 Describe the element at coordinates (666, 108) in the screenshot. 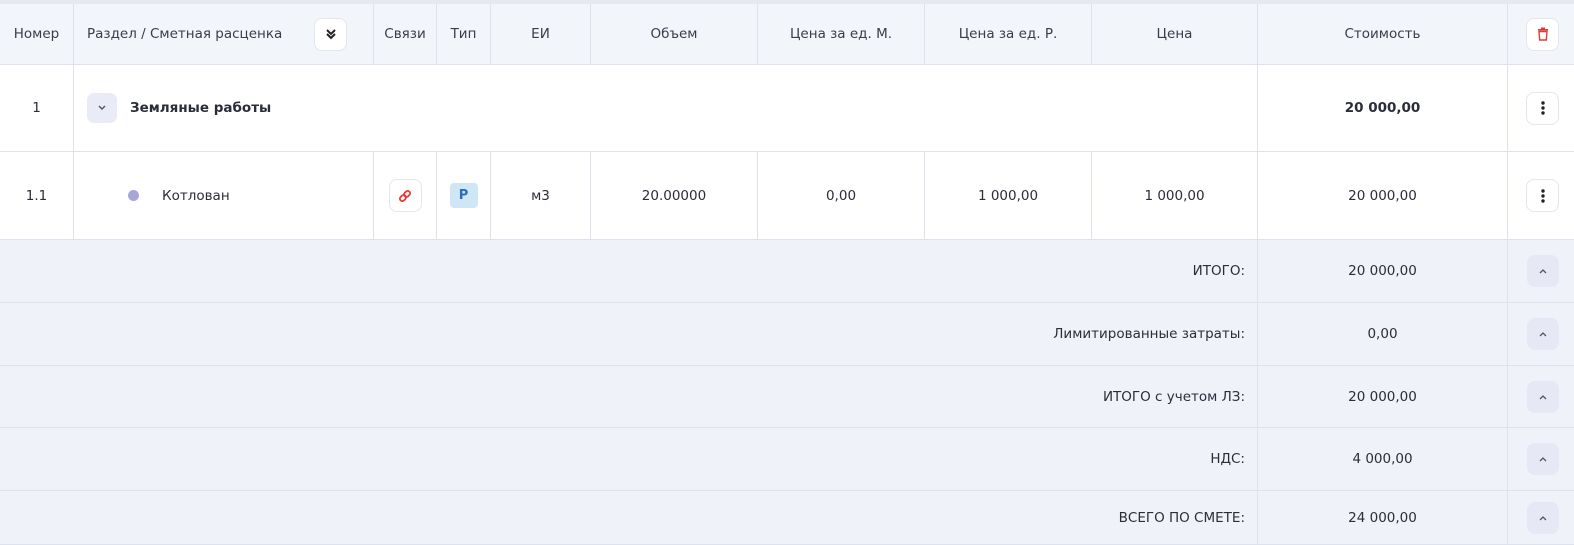

I see `section-name-cell: Земляные работы` at that location.